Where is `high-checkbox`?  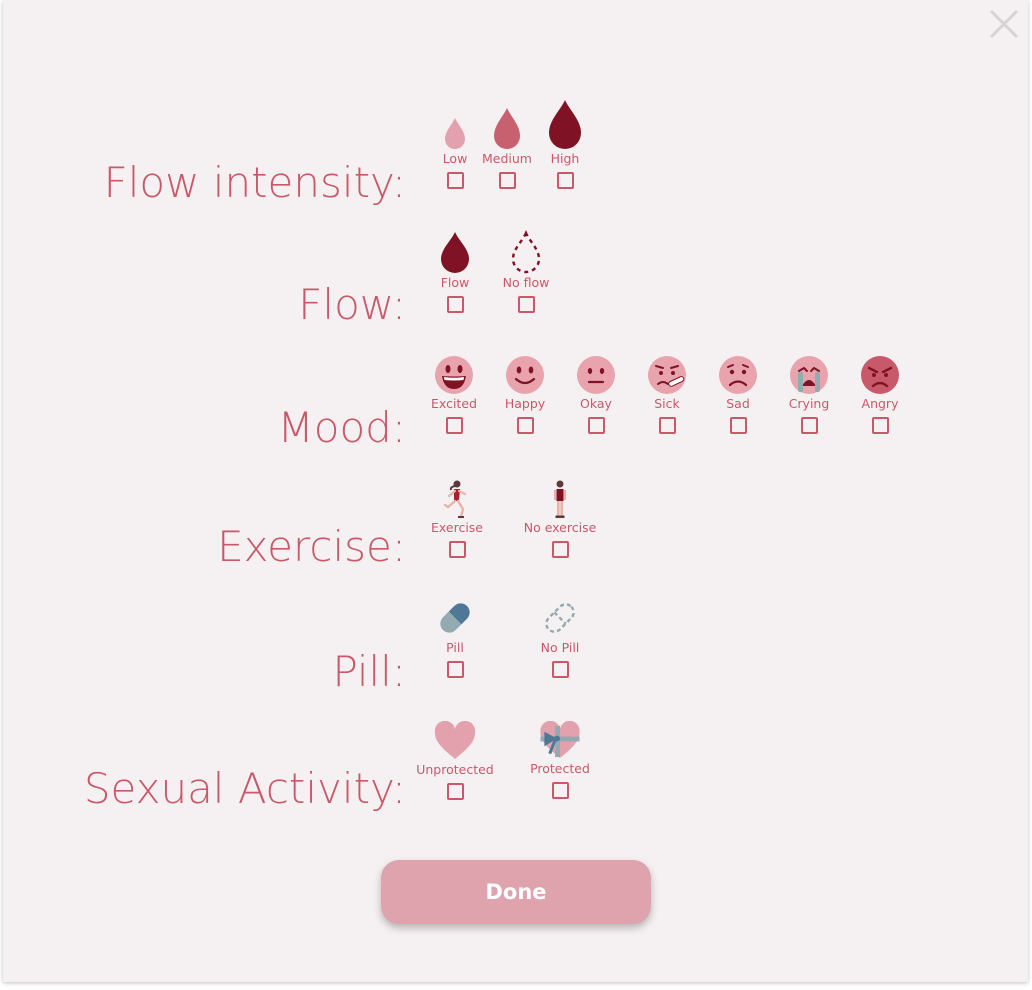 high-checkbox is located at coordinates (565, 180).